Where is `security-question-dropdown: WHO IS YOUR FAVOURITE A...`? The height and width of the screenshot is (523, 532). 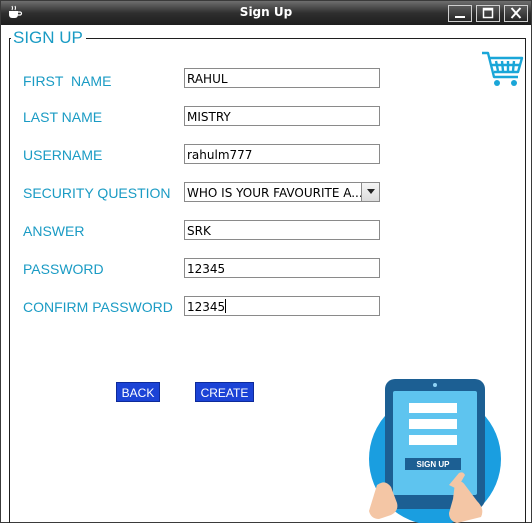
security-question-dropdown: WHO IS YOUR FAVOURITE A... is located at coordinates (282, 192).